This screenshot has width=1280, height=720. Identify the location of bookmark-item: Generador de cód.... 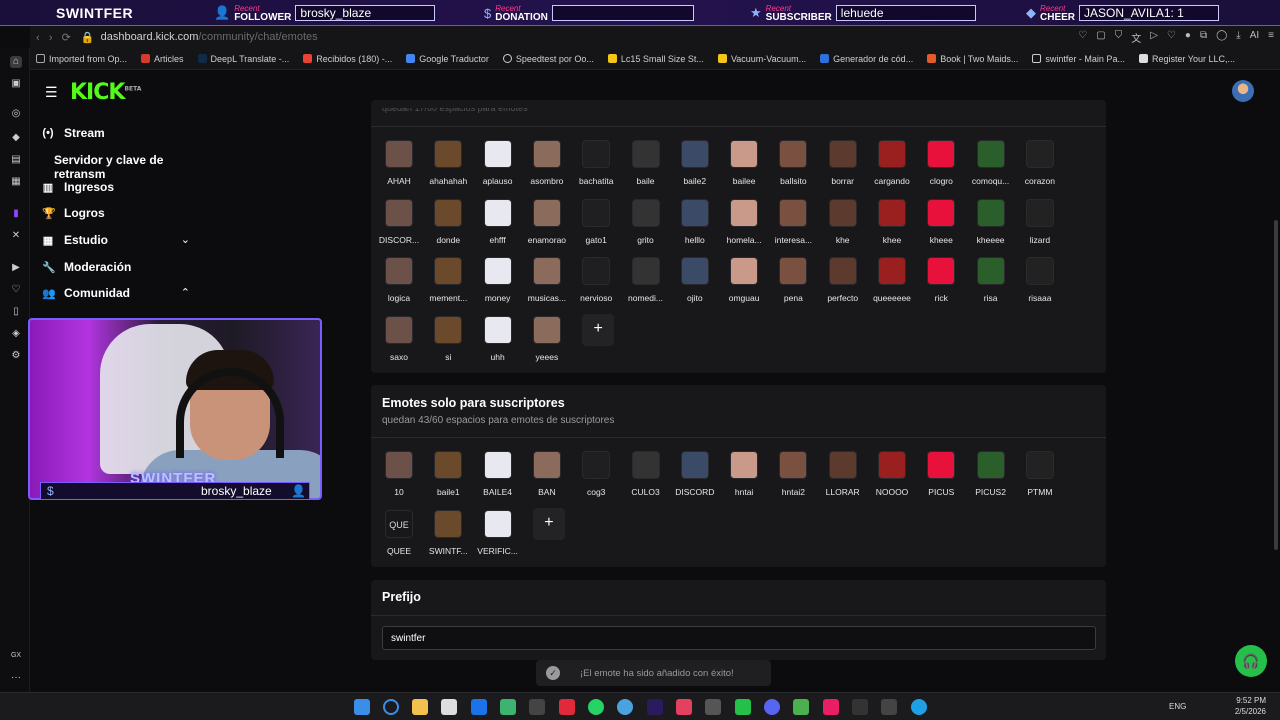
(866, 59).